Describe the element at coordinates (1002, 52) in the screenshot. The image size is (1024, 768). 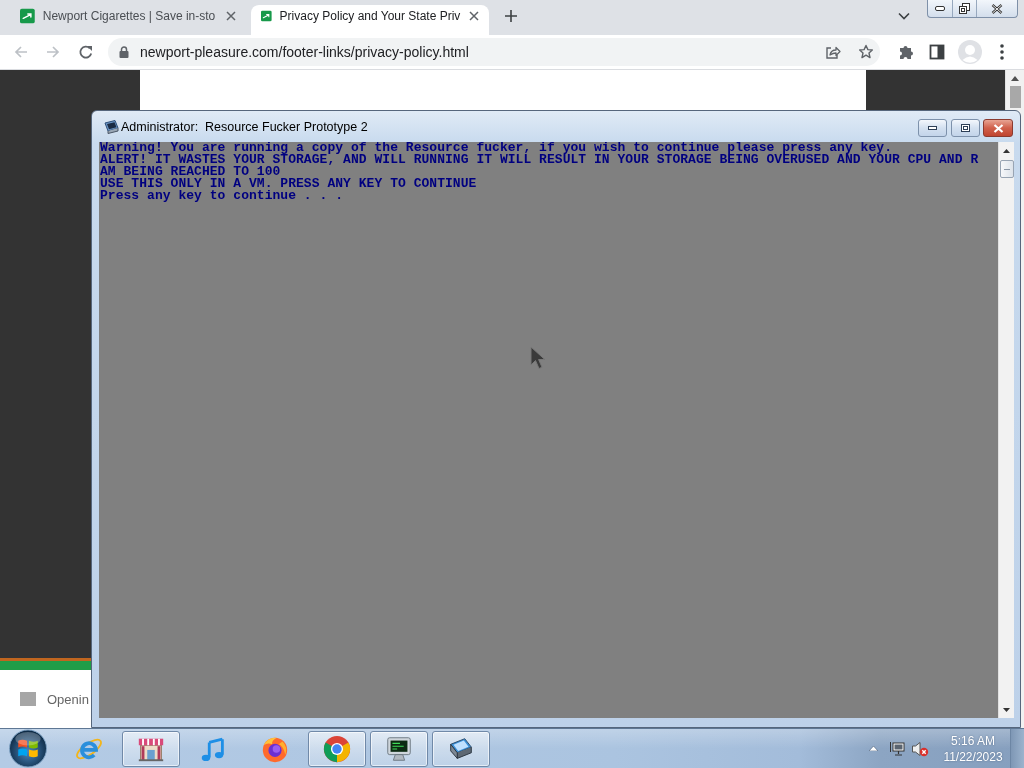
I see `more-vertical-icon` at that location.